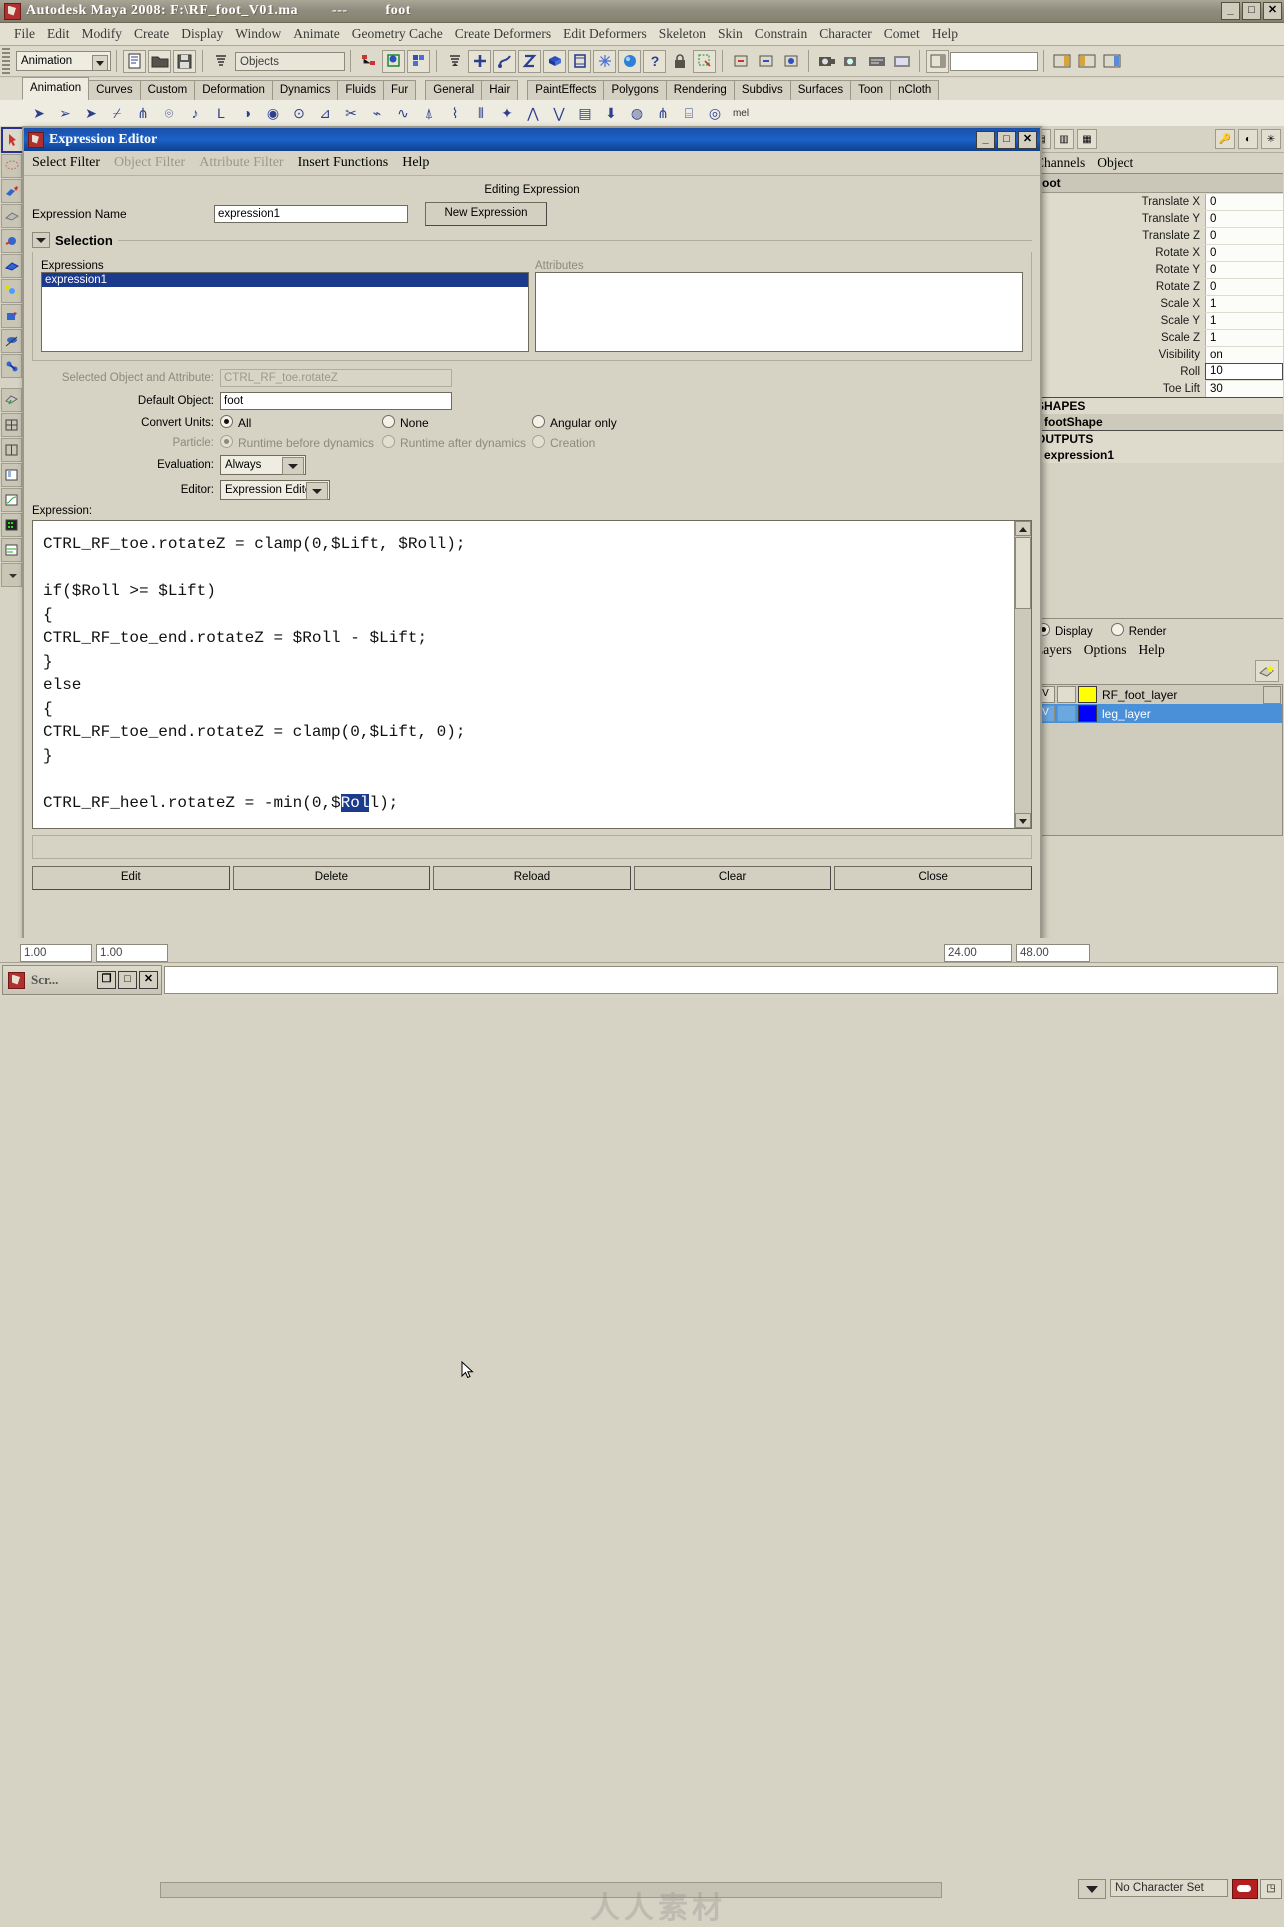 The image size is (1284, 1927). Describe the element at coordinates (779, 312) in the screenshot. I see `attributes-list` at that location.